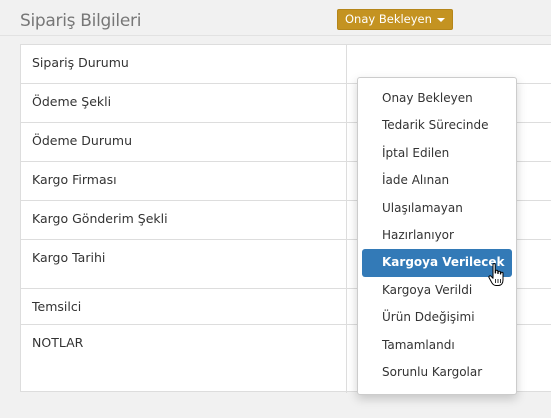 Image resolution: width=551 pixels, height=418 pixels. Describe the element at coordinates (184, 306) in the screenshot. I see `row-label-representative: Temsilci` at that location.